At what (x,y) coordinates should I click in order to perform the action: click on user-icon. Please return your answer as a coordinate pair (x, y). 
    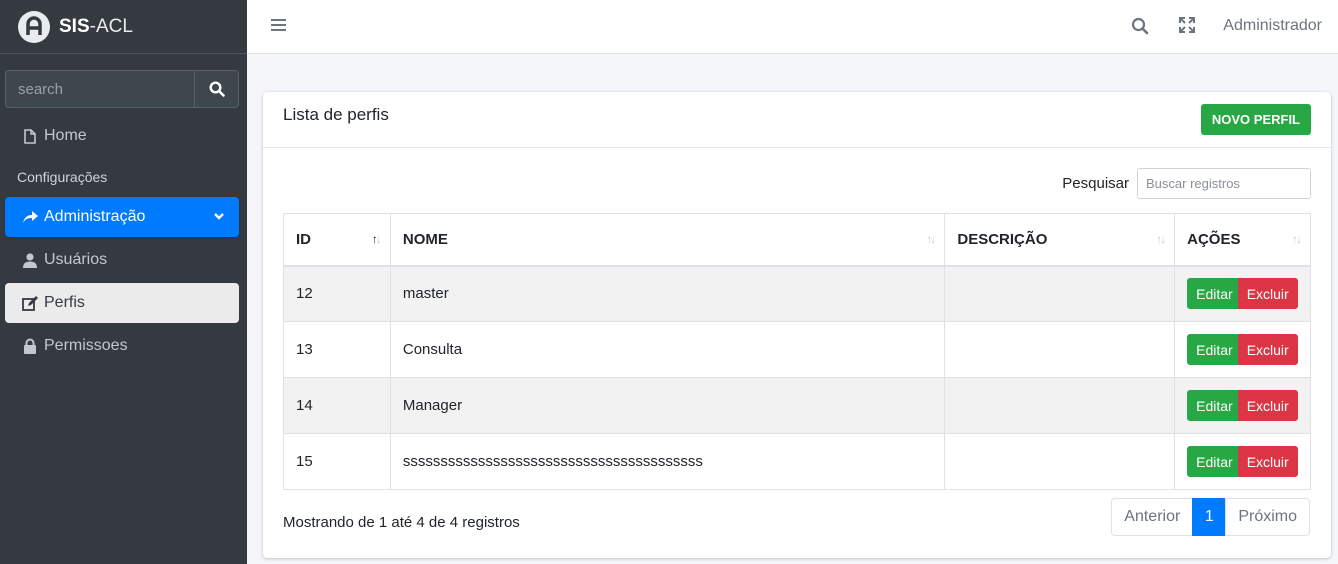
    Looking at the image, I should click on (30, 260).